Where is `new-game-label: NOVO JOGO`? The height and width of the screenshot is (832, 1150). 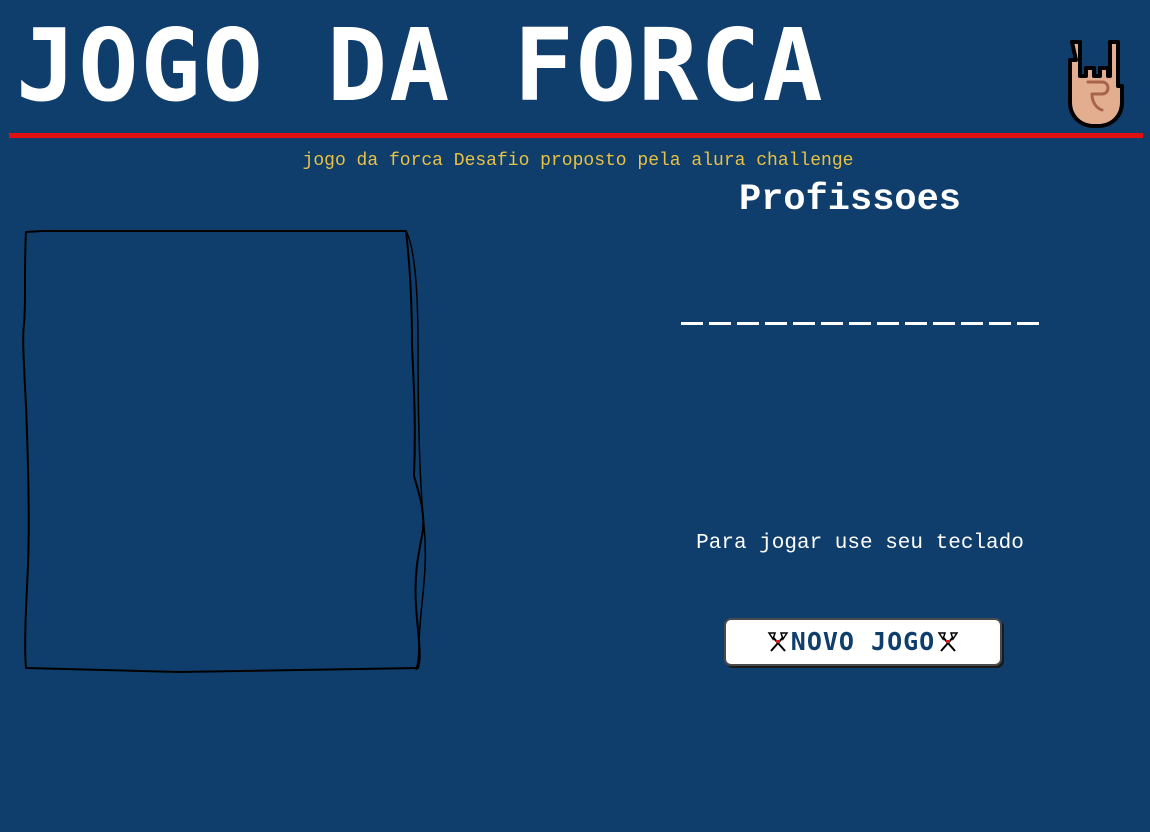
new-game-label: NOVO JOGO is located at coordinates (863, 641).